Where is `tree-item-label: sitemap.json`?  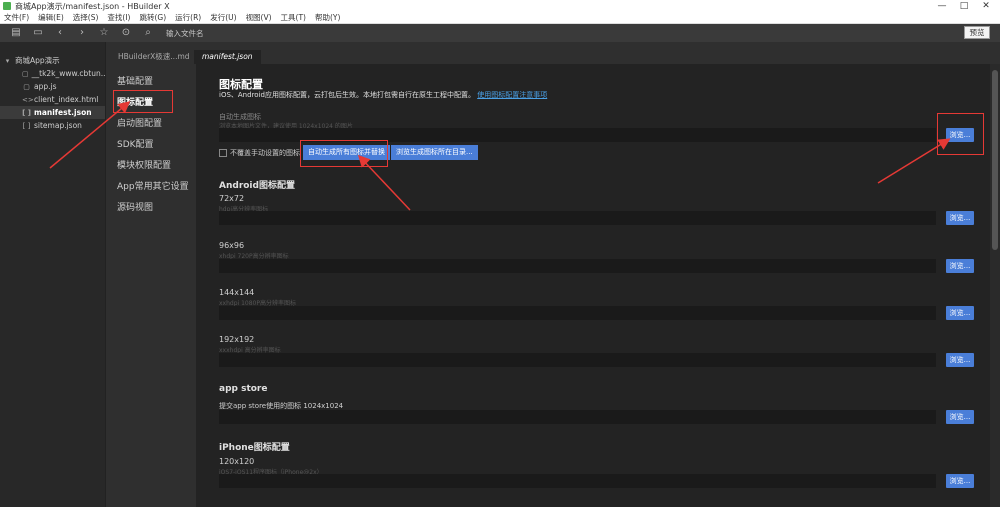 tree-item-label: sitemap.json is located at coordinates (58, 125).